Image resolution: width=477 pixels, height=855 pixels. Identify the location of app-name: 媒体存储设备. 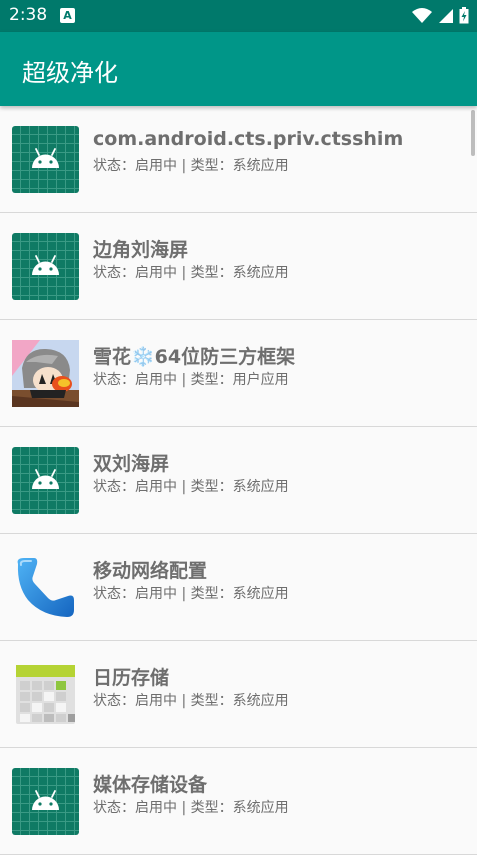
(150, 785).